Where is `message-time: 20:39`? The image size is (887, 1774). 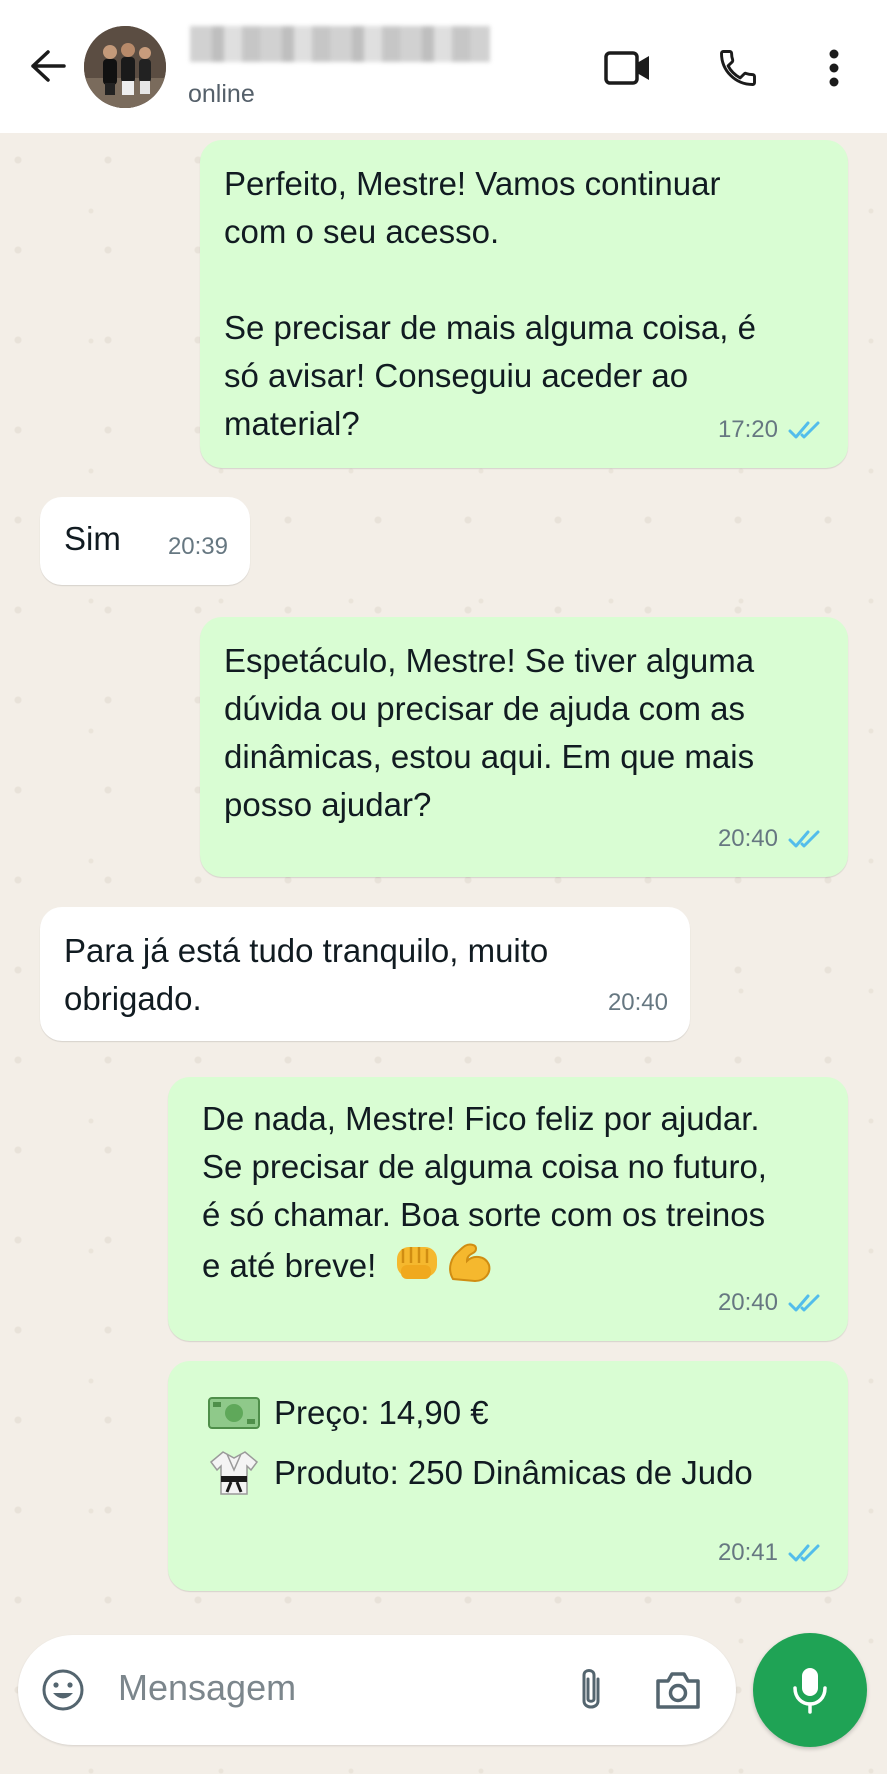
message-time: 20:39 is located at coordinates (197, 546).